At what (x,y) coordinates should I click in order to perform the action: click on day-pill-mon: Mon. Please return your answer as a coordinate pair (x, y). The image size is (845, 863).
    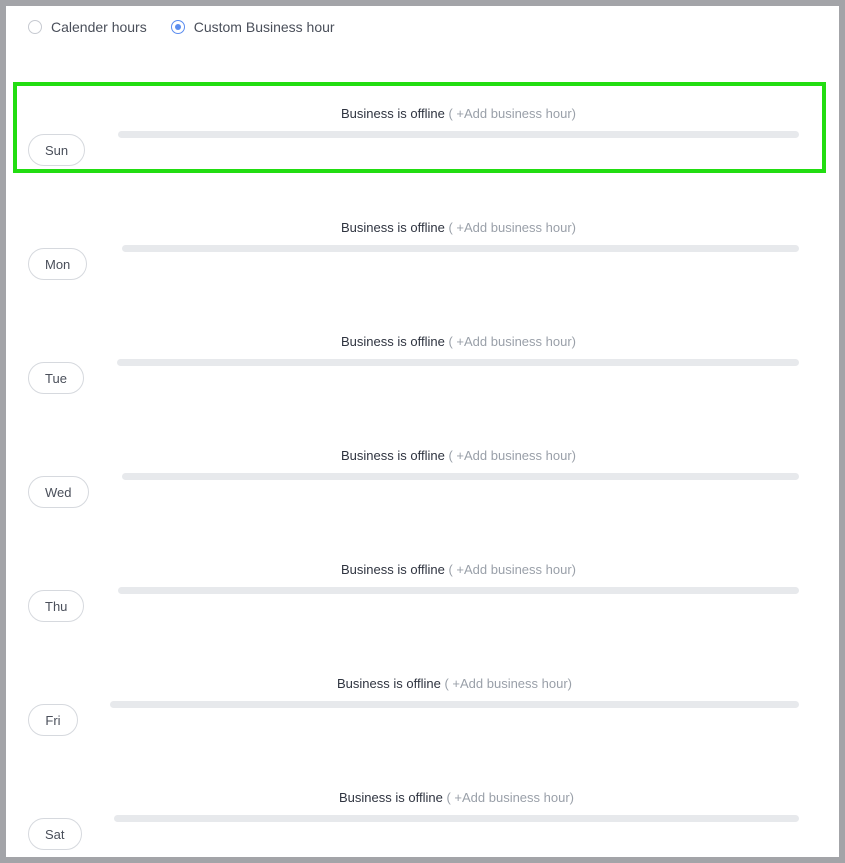
    Looking at the image, I should click on (58, 264).